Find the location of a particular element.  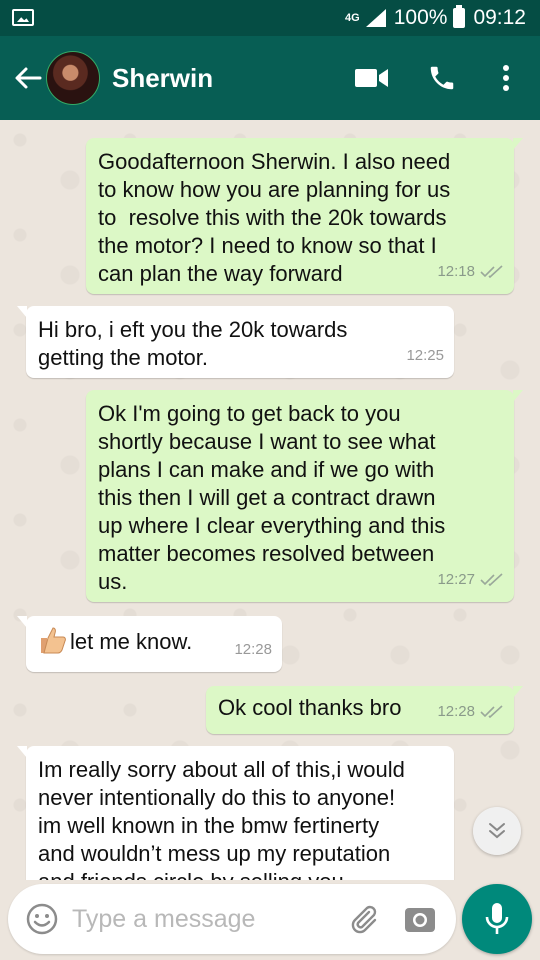

message-composer is located at coordinates (232, 919).